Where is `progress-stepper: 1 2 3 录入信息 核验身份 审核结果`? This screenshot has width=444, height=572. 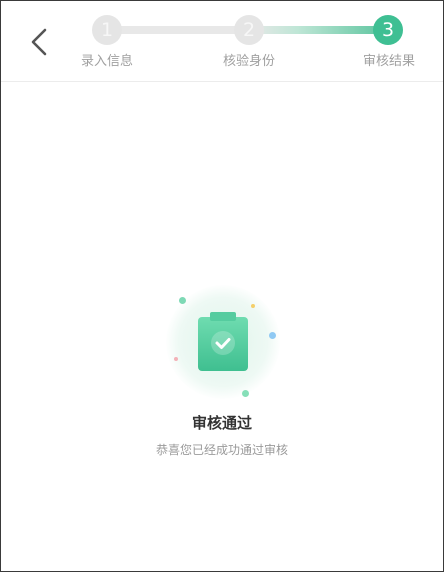 progress-stepper: 1 2 3 录入信息 核验身份 审核结果 is located at coordinates (222, 41).